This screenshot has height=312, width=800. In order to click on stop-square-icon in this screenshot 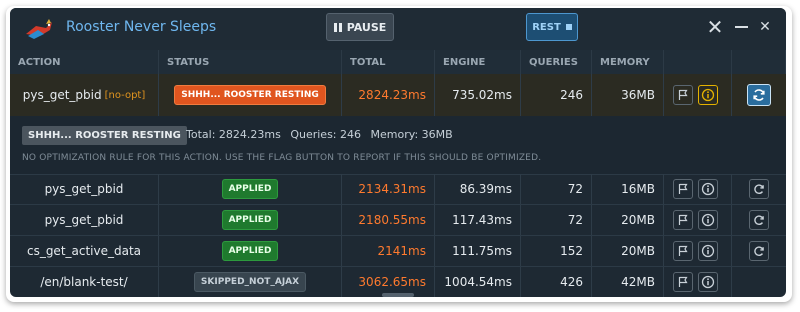, I will do `click(568, 27)`.